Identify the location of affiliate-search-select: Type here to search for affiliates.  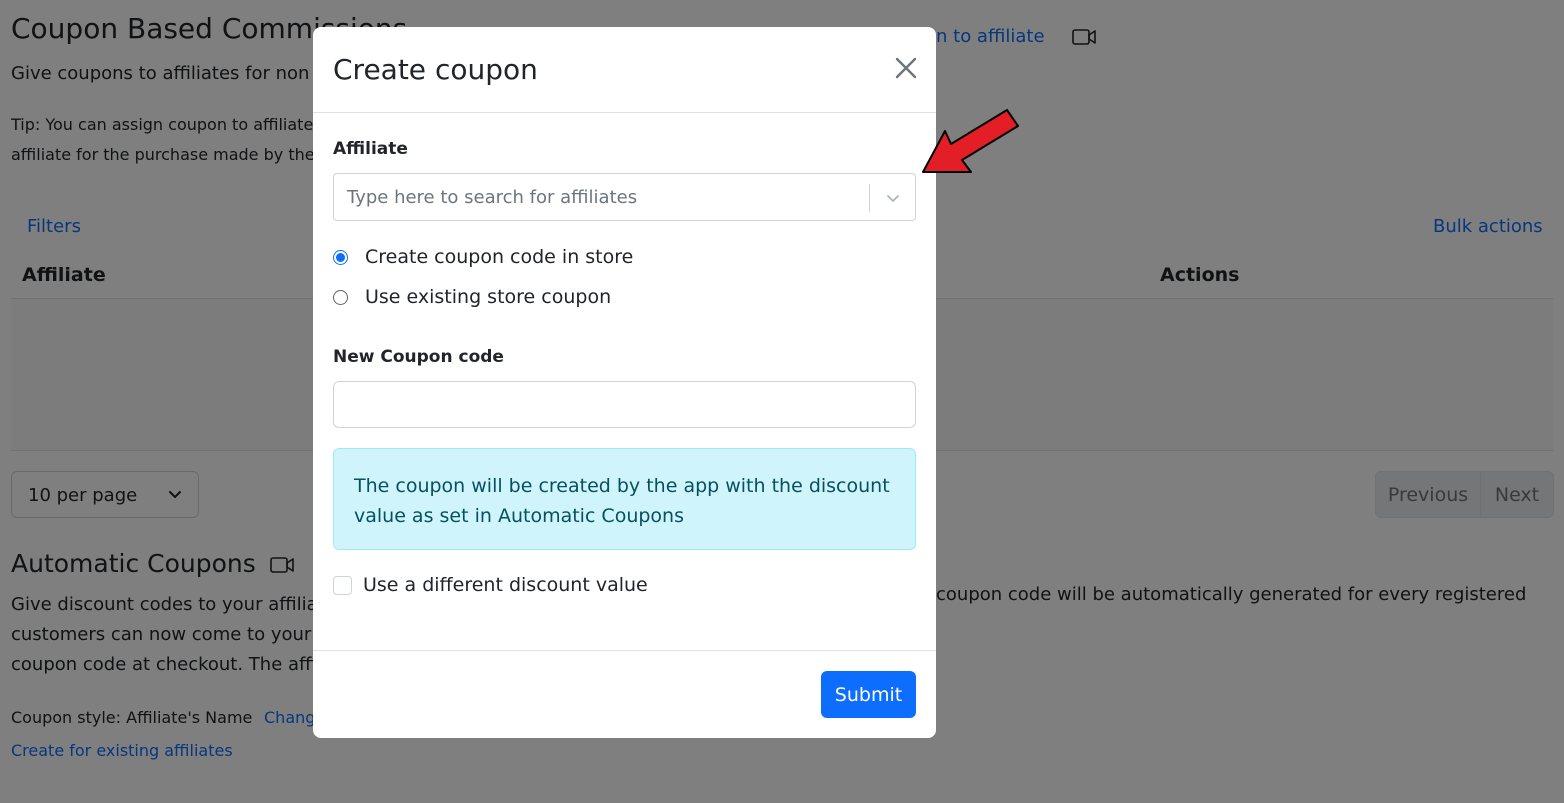
(624, 197).